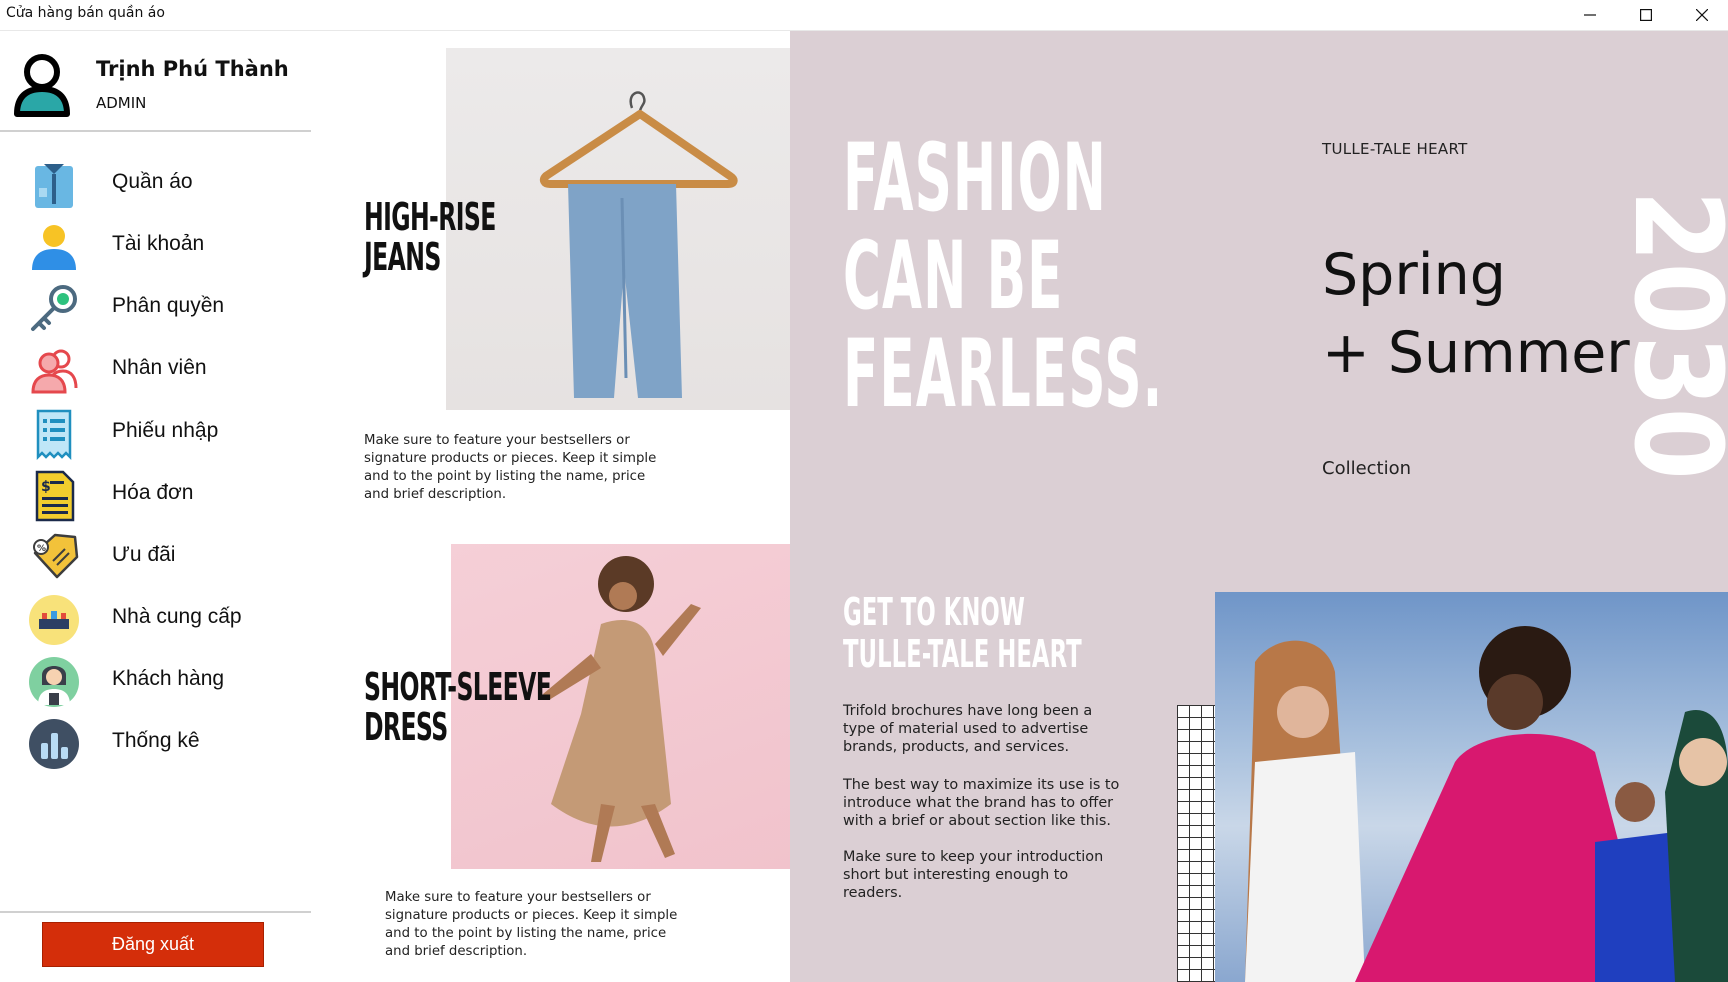 This screenshot has width=1728, height=982. I want to click on dress-heading-text: SHORT-SLEEVE DRESS, so click(458, 707).